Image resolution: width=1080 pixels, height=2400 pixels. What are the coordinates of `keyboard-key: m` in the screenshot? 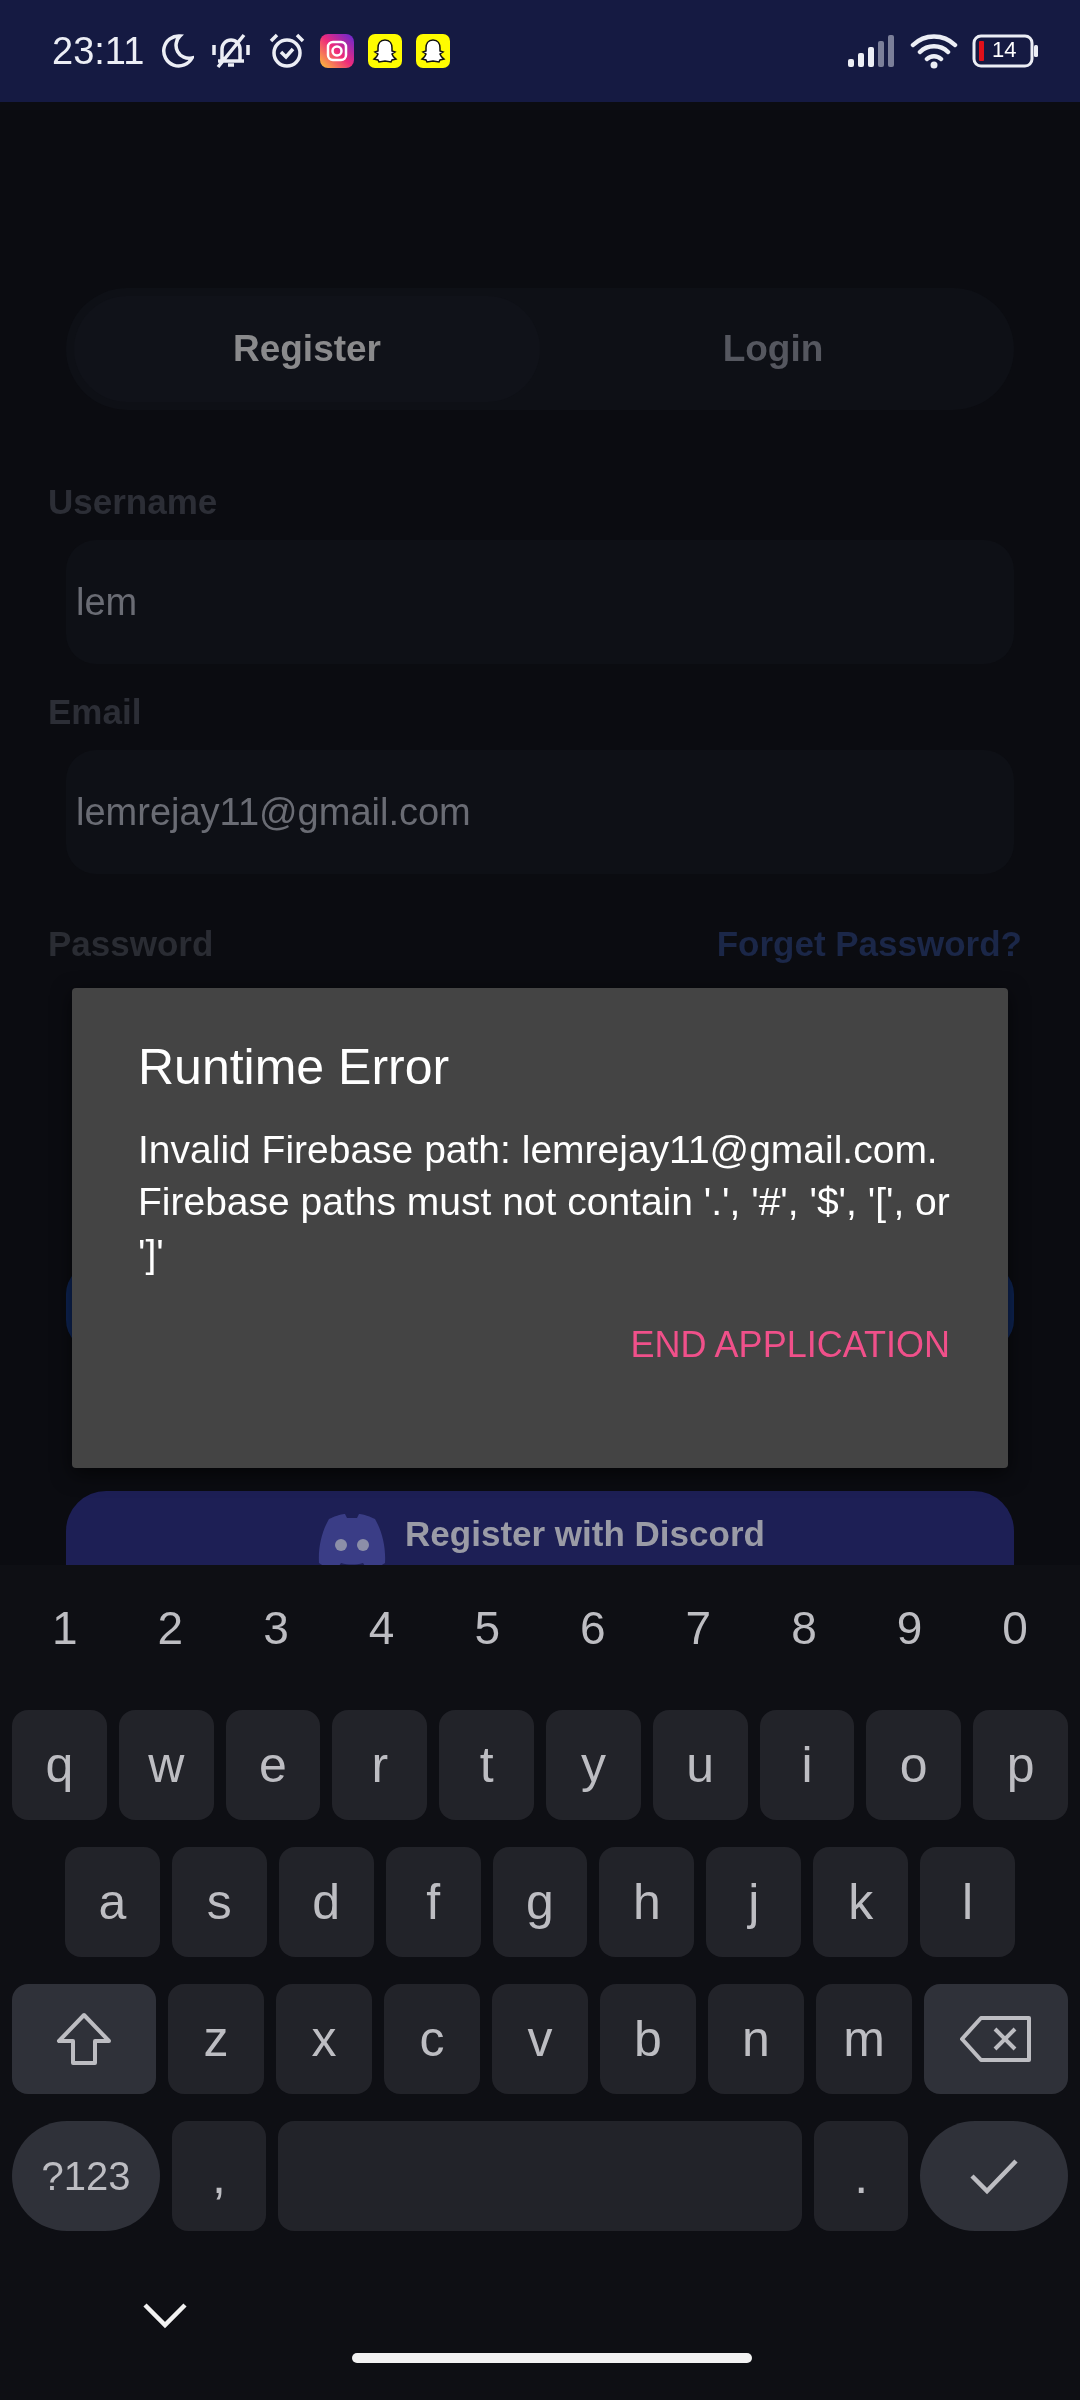 It's located at (864, 2039).